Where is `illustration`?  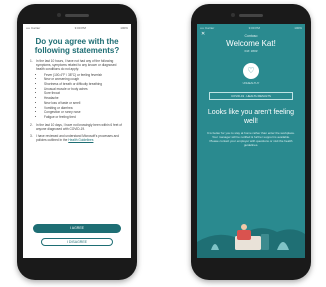
illustration is located at coordinates (251, 241).